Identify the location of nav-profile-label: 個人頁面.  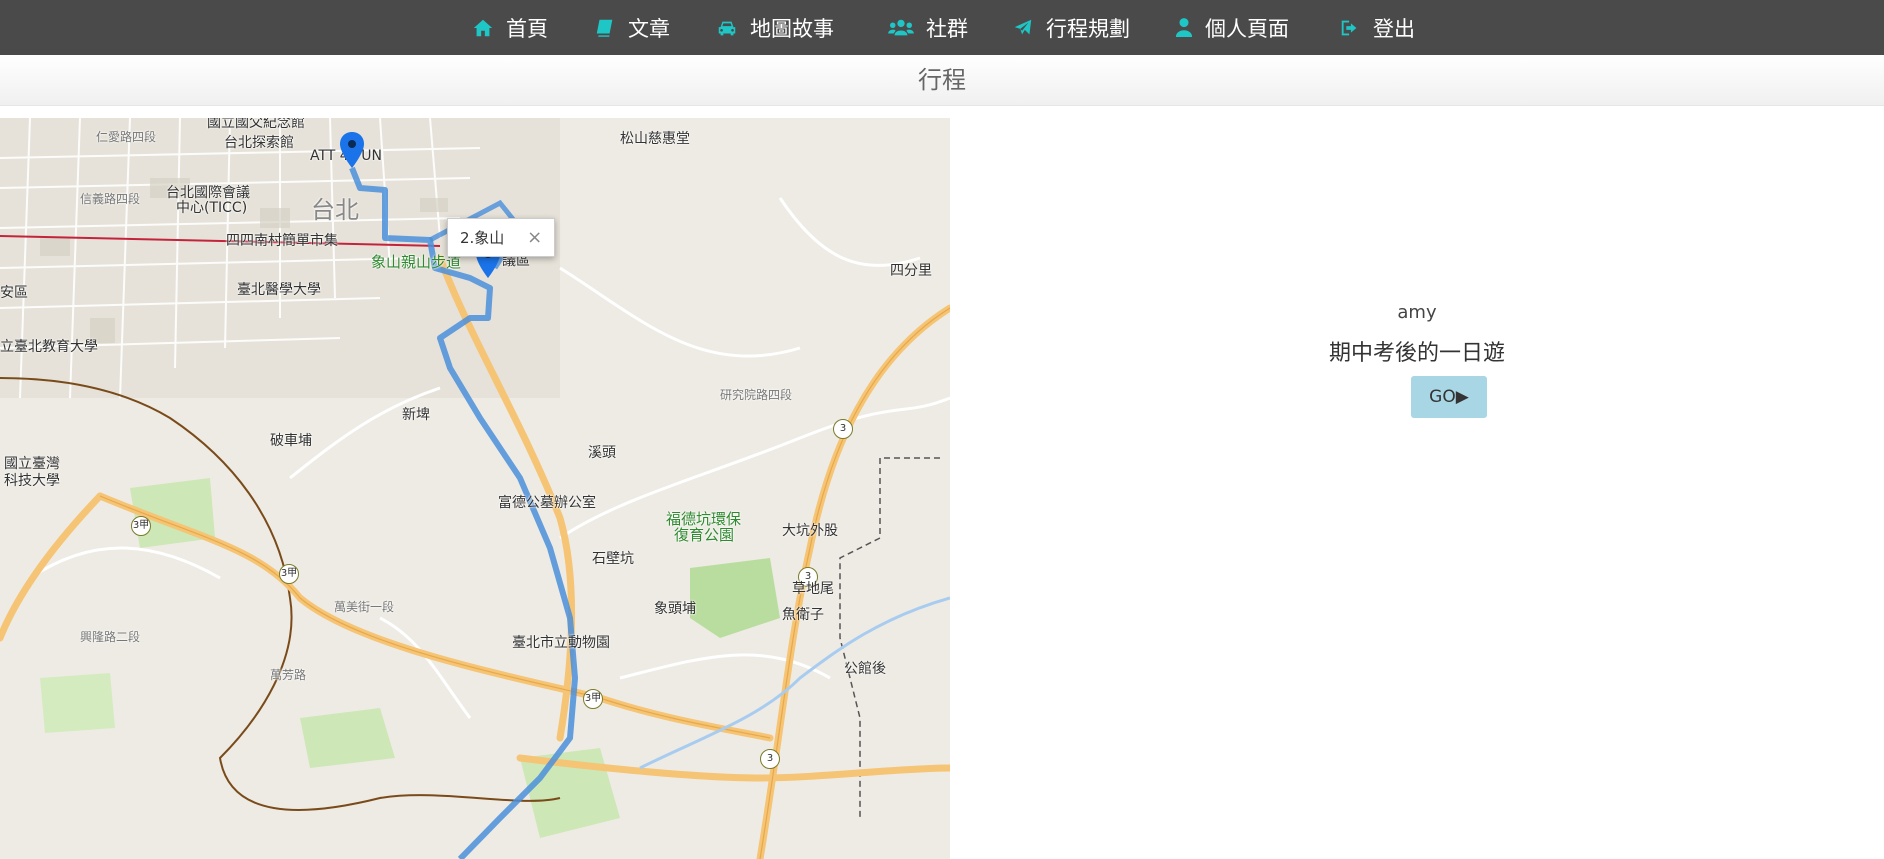
(1247, 28).